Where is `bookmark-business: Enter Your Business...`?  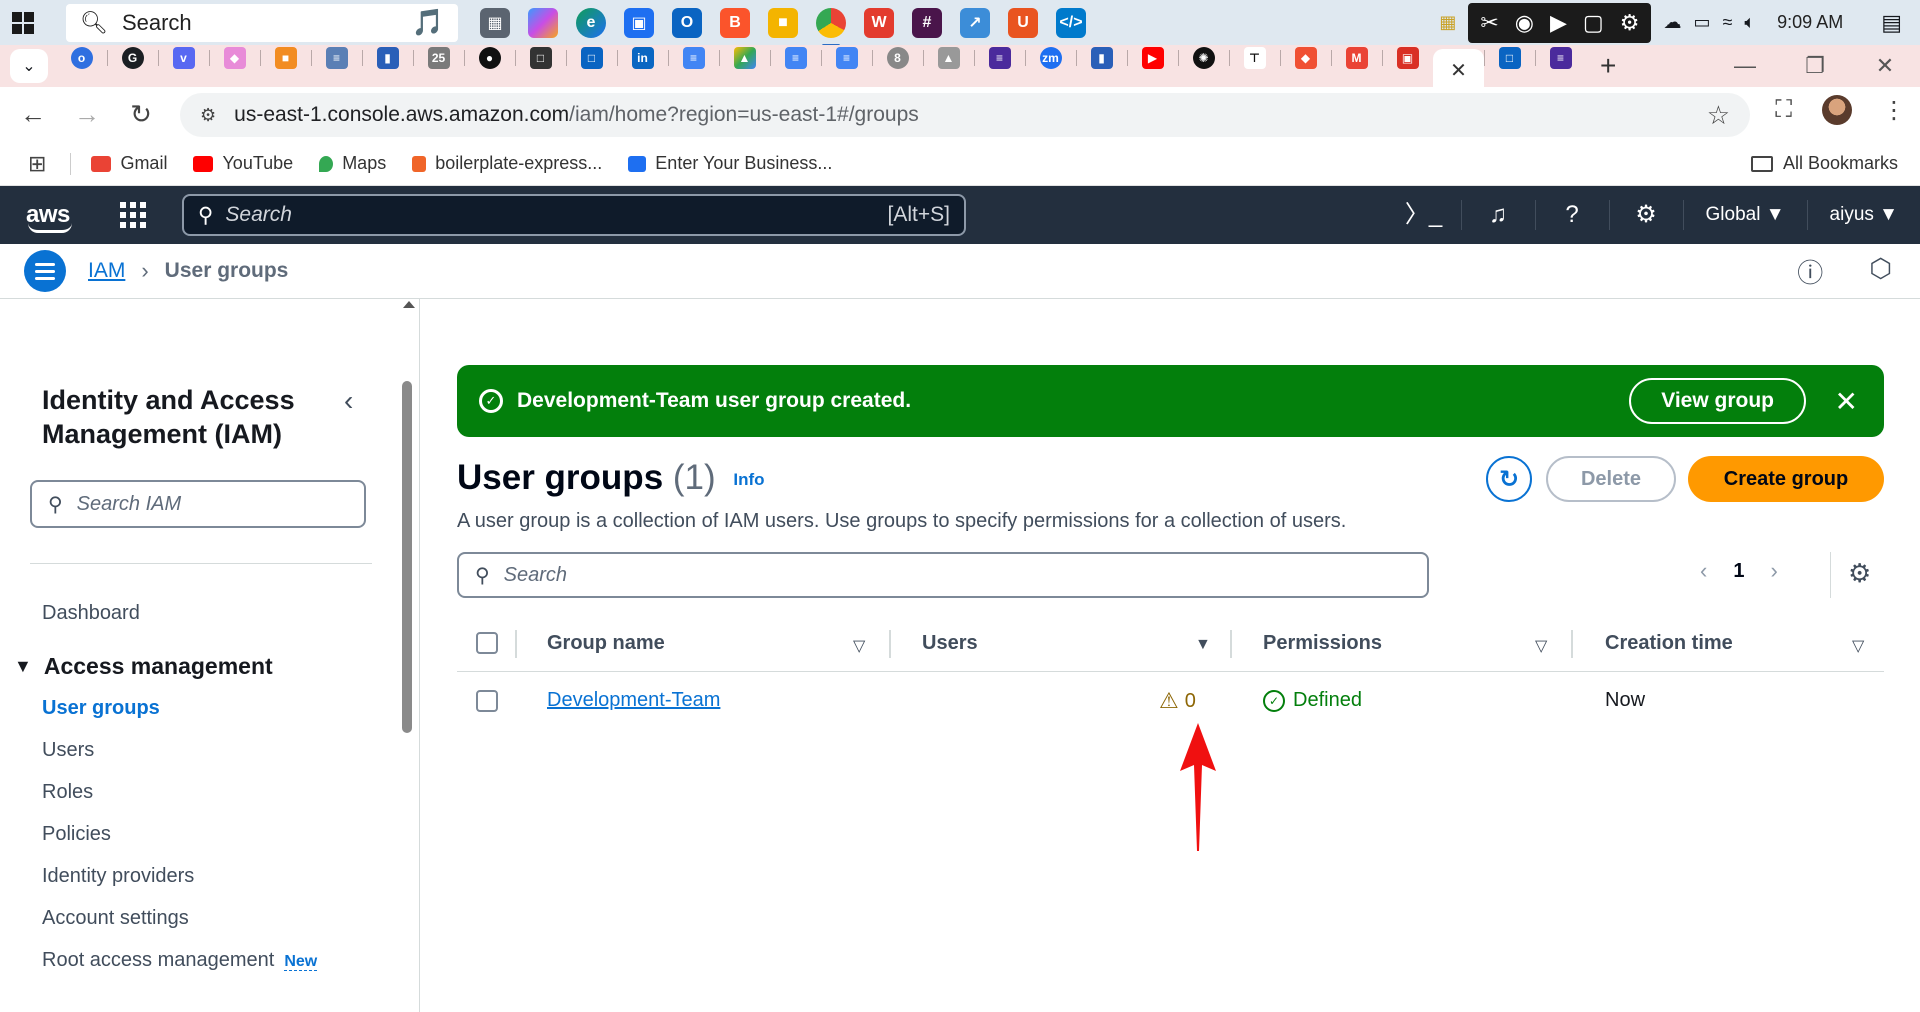 bookmark-business: Enter Your Business... is located at coordinates (730, 163).